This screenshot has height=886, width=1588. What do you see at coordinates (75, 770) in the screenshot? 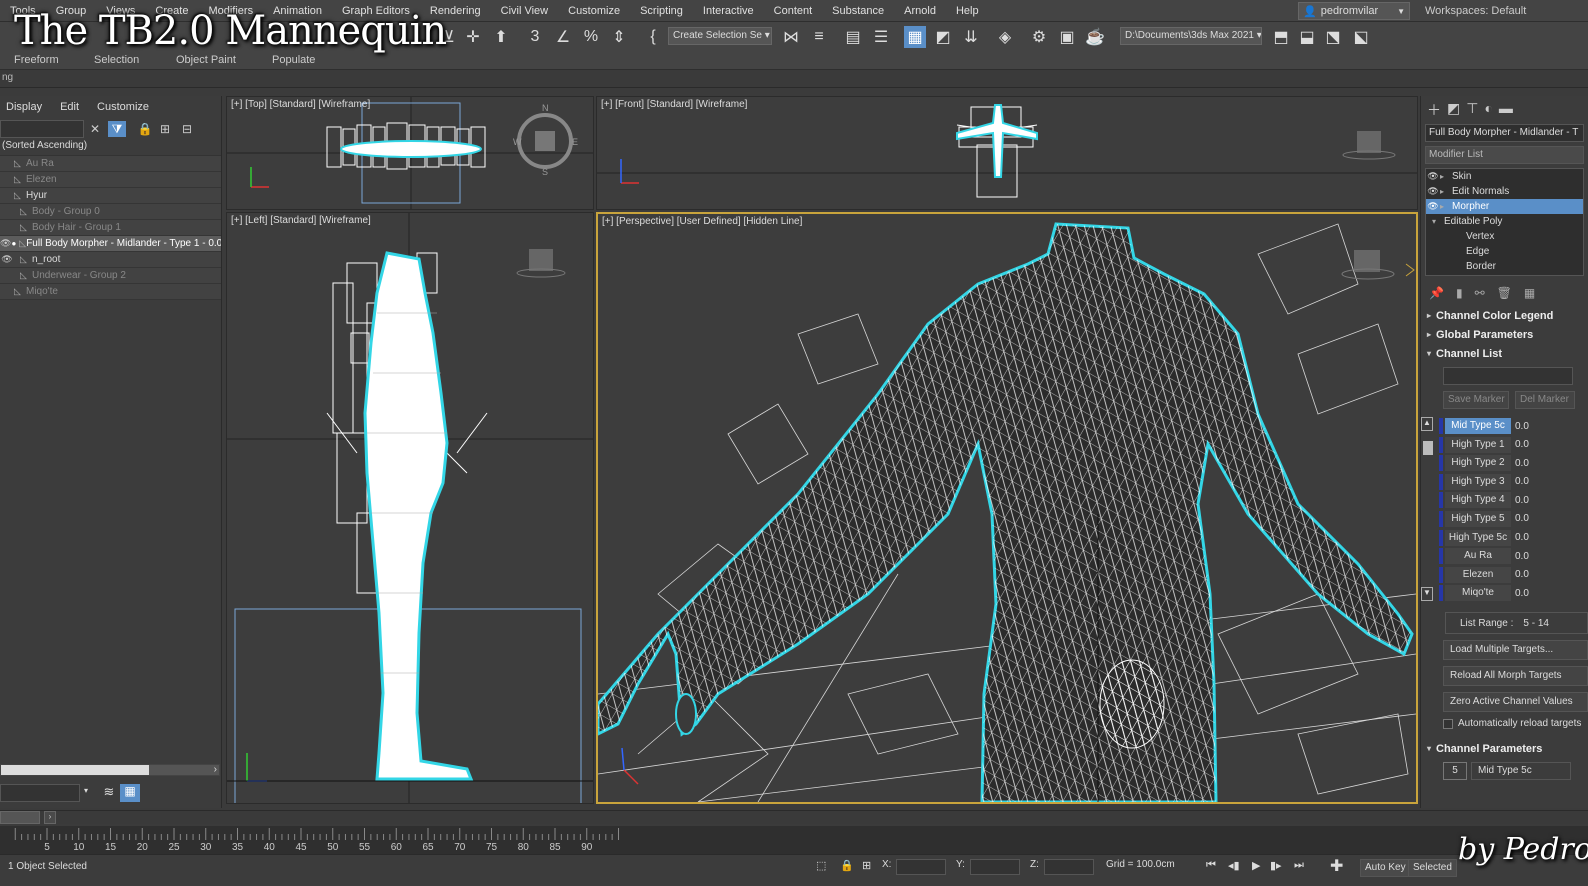
I see `scrollbar-thumb` at bounding box center [75, 770].